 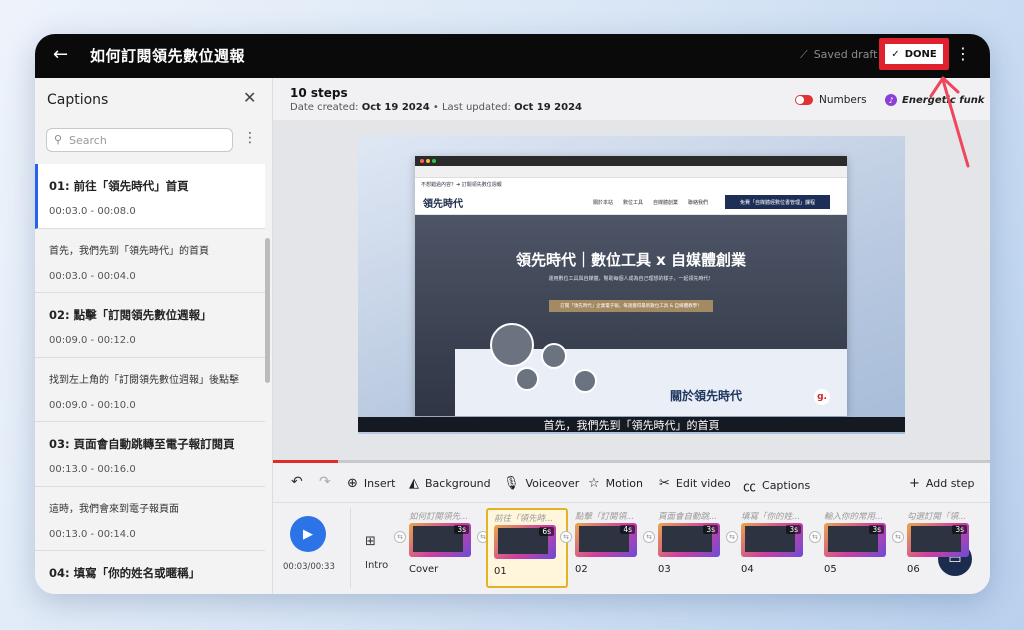 I want to click on background-label: Background, so click(x=458, y=483).